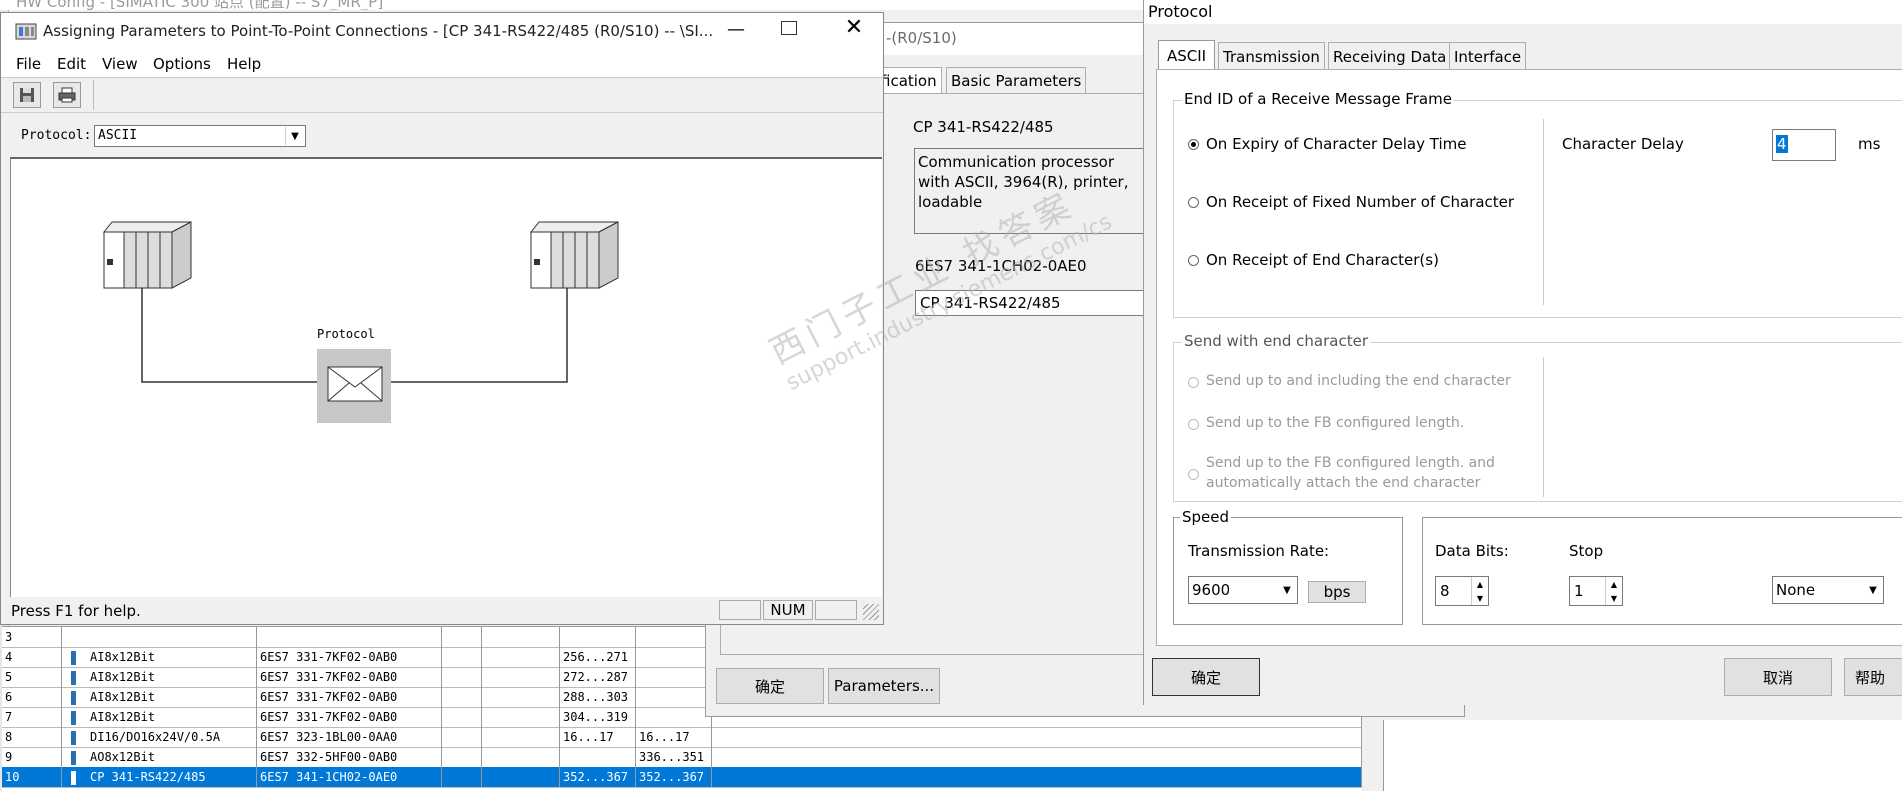  What do you see at coordinates (1828, 590) in the screenshot?
I see `parity-select: None ▼` at bounding box center [1828, 590].